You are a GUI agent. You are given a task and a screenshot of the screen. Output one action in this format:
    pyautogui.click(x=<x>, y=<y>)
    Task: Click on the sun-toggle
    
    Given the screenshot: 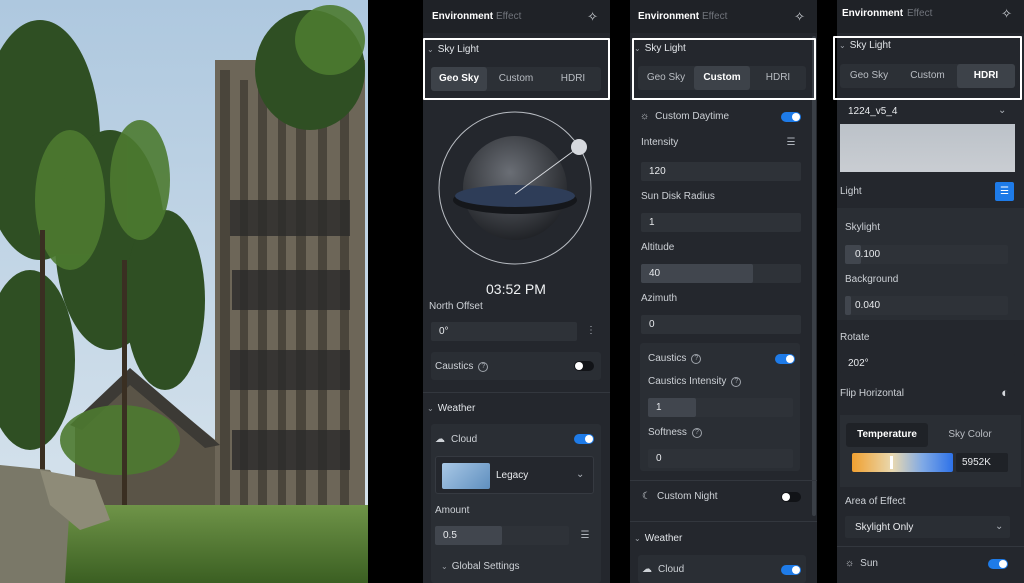 What is the action you would take?
    pyautogui.click(x=998, y=564)
    